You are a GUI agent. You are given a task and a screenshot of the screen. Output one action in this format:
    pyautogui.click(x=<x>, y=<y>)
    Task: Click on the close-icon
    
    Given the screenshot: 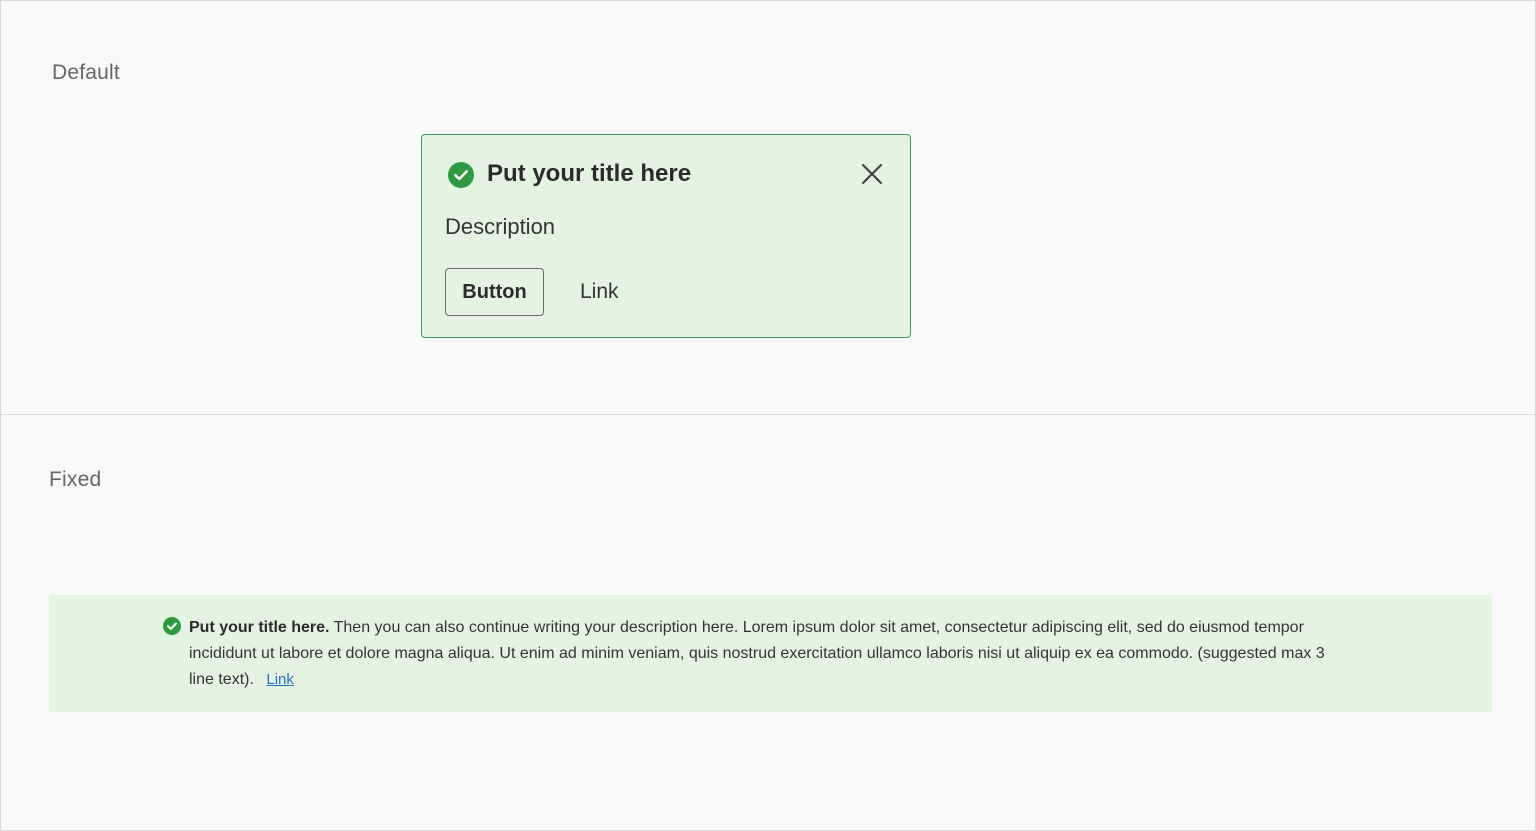 What is the action you would take?
    pyautogui.click(x=872, y=174)
    